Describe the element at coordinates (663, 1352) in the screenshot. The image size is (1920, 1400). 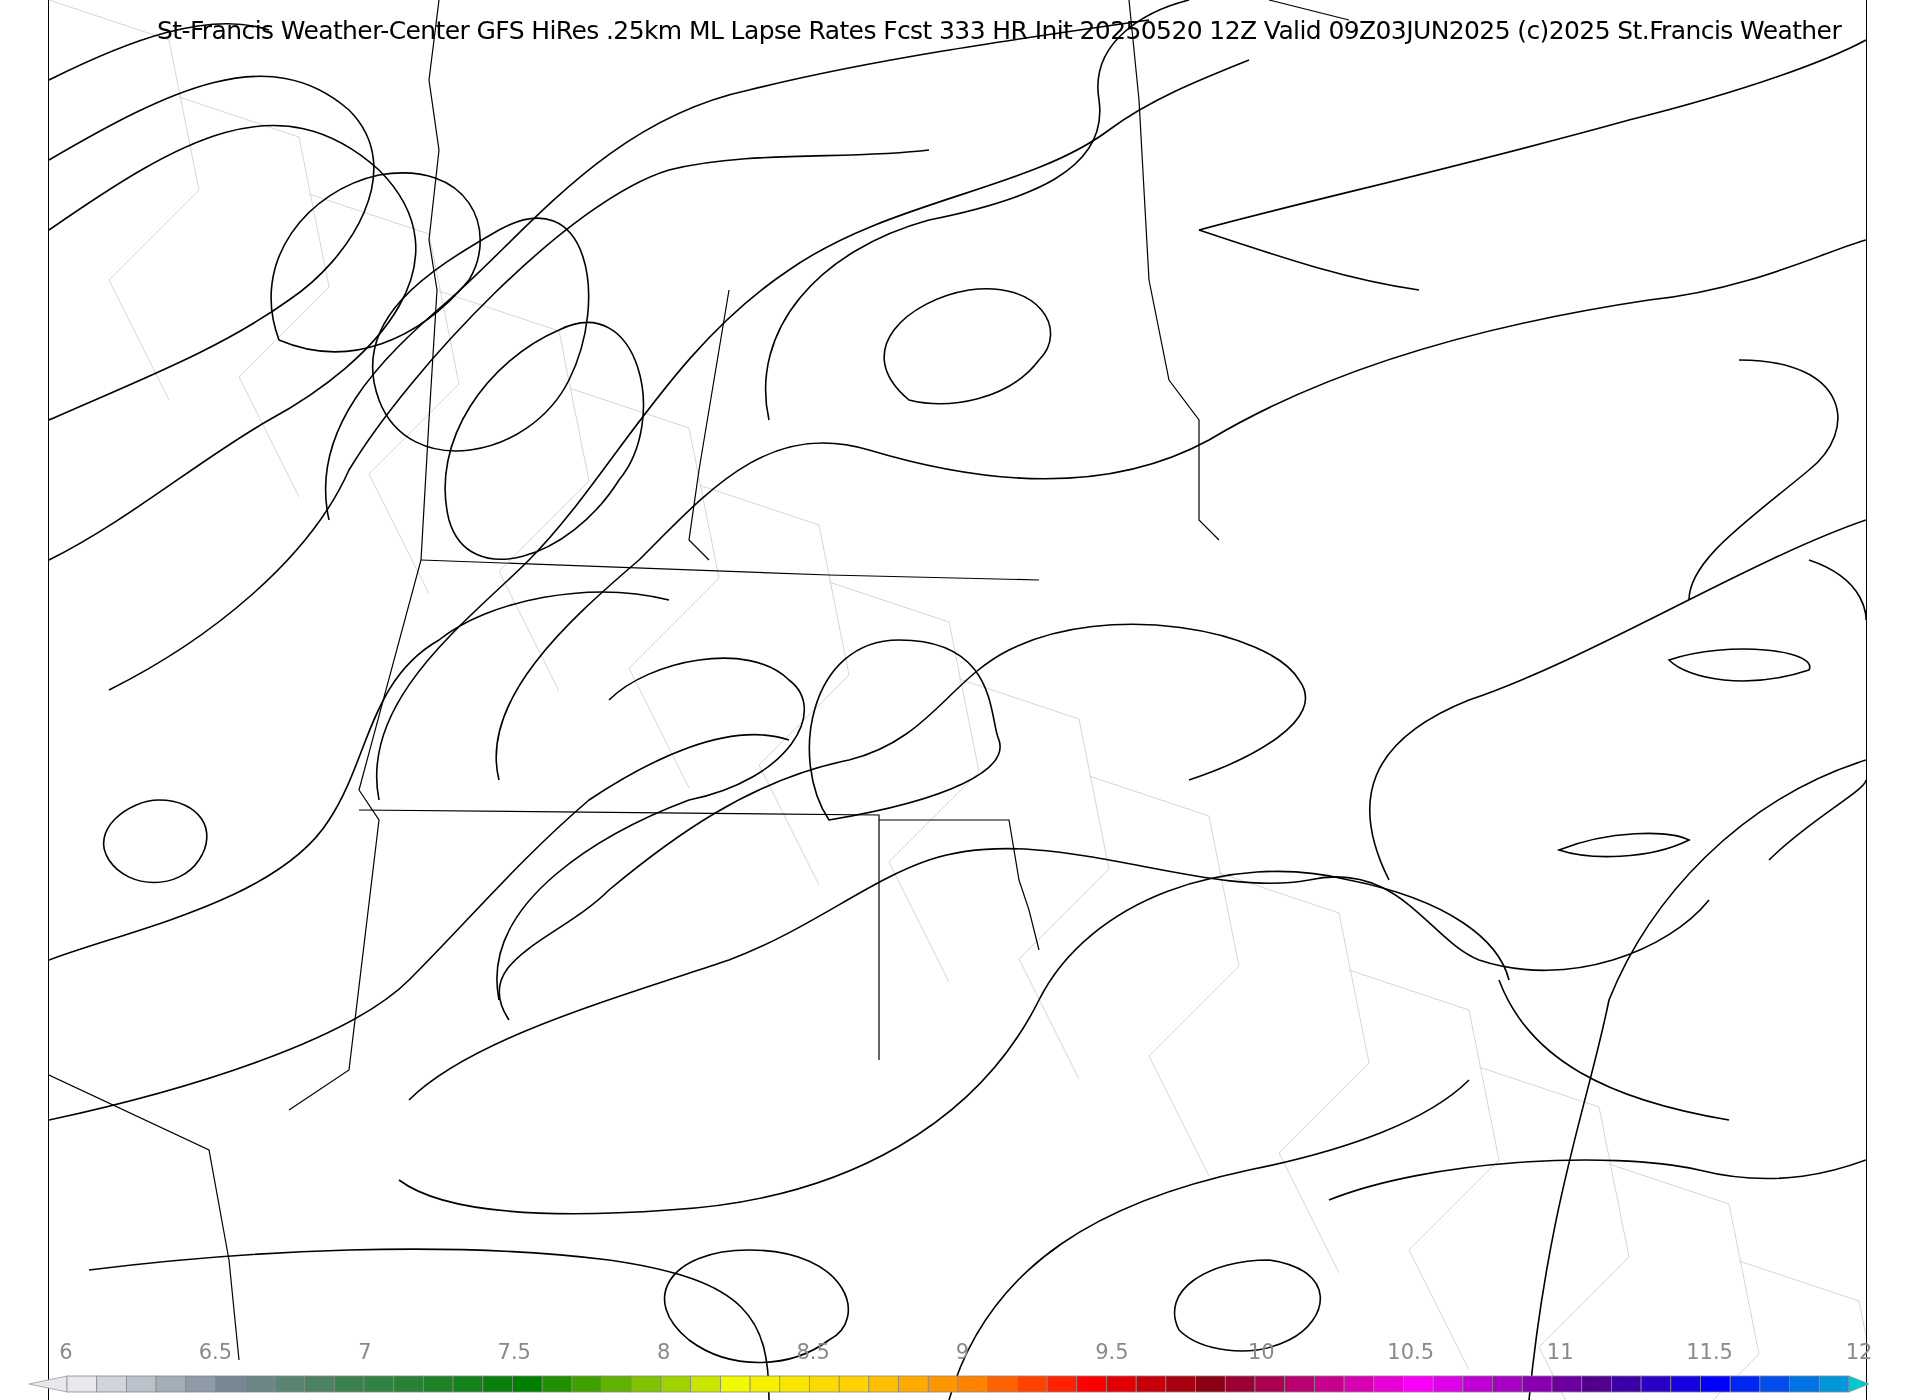
I see `colorbar-tick-label: 8` at that location.